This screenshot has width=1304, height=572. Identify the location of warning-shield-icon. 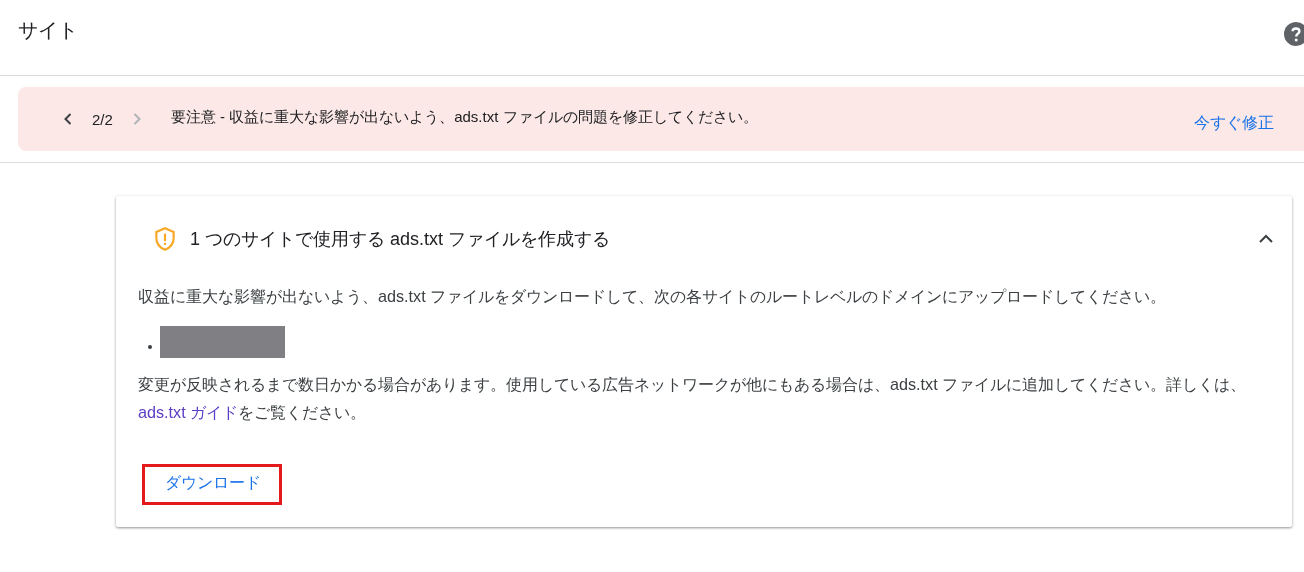
(165, 239).